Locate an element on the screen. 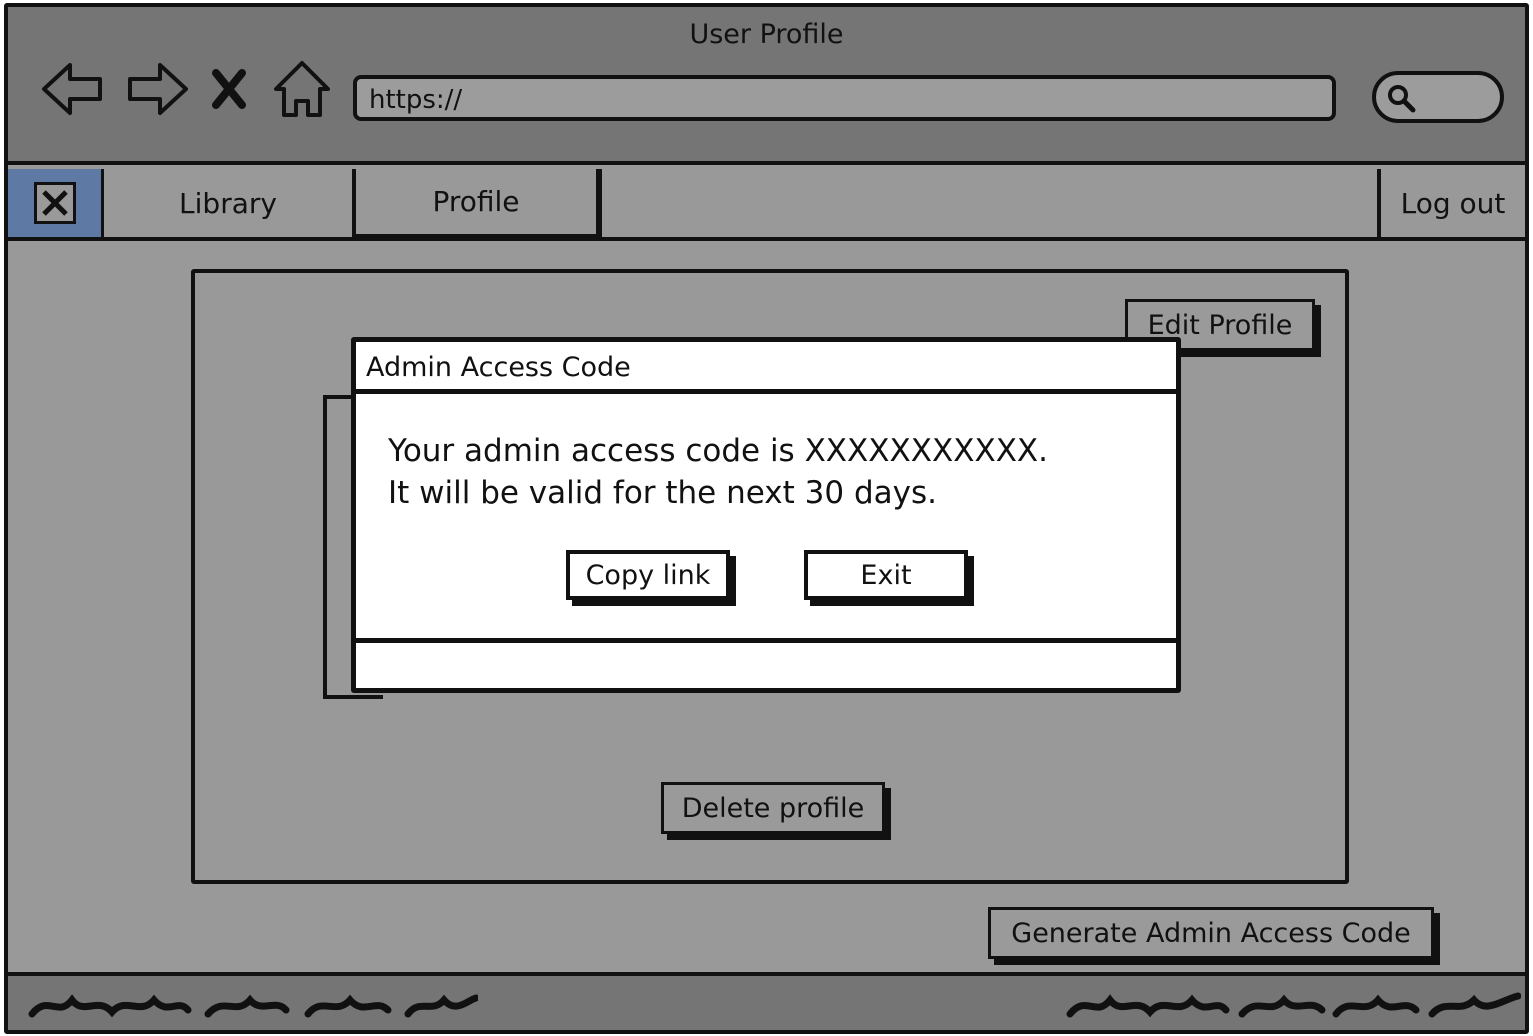 Image resolution: width=1533 pixels, height=1036 pixels. search-icon is located at coordinates (1402, 99).